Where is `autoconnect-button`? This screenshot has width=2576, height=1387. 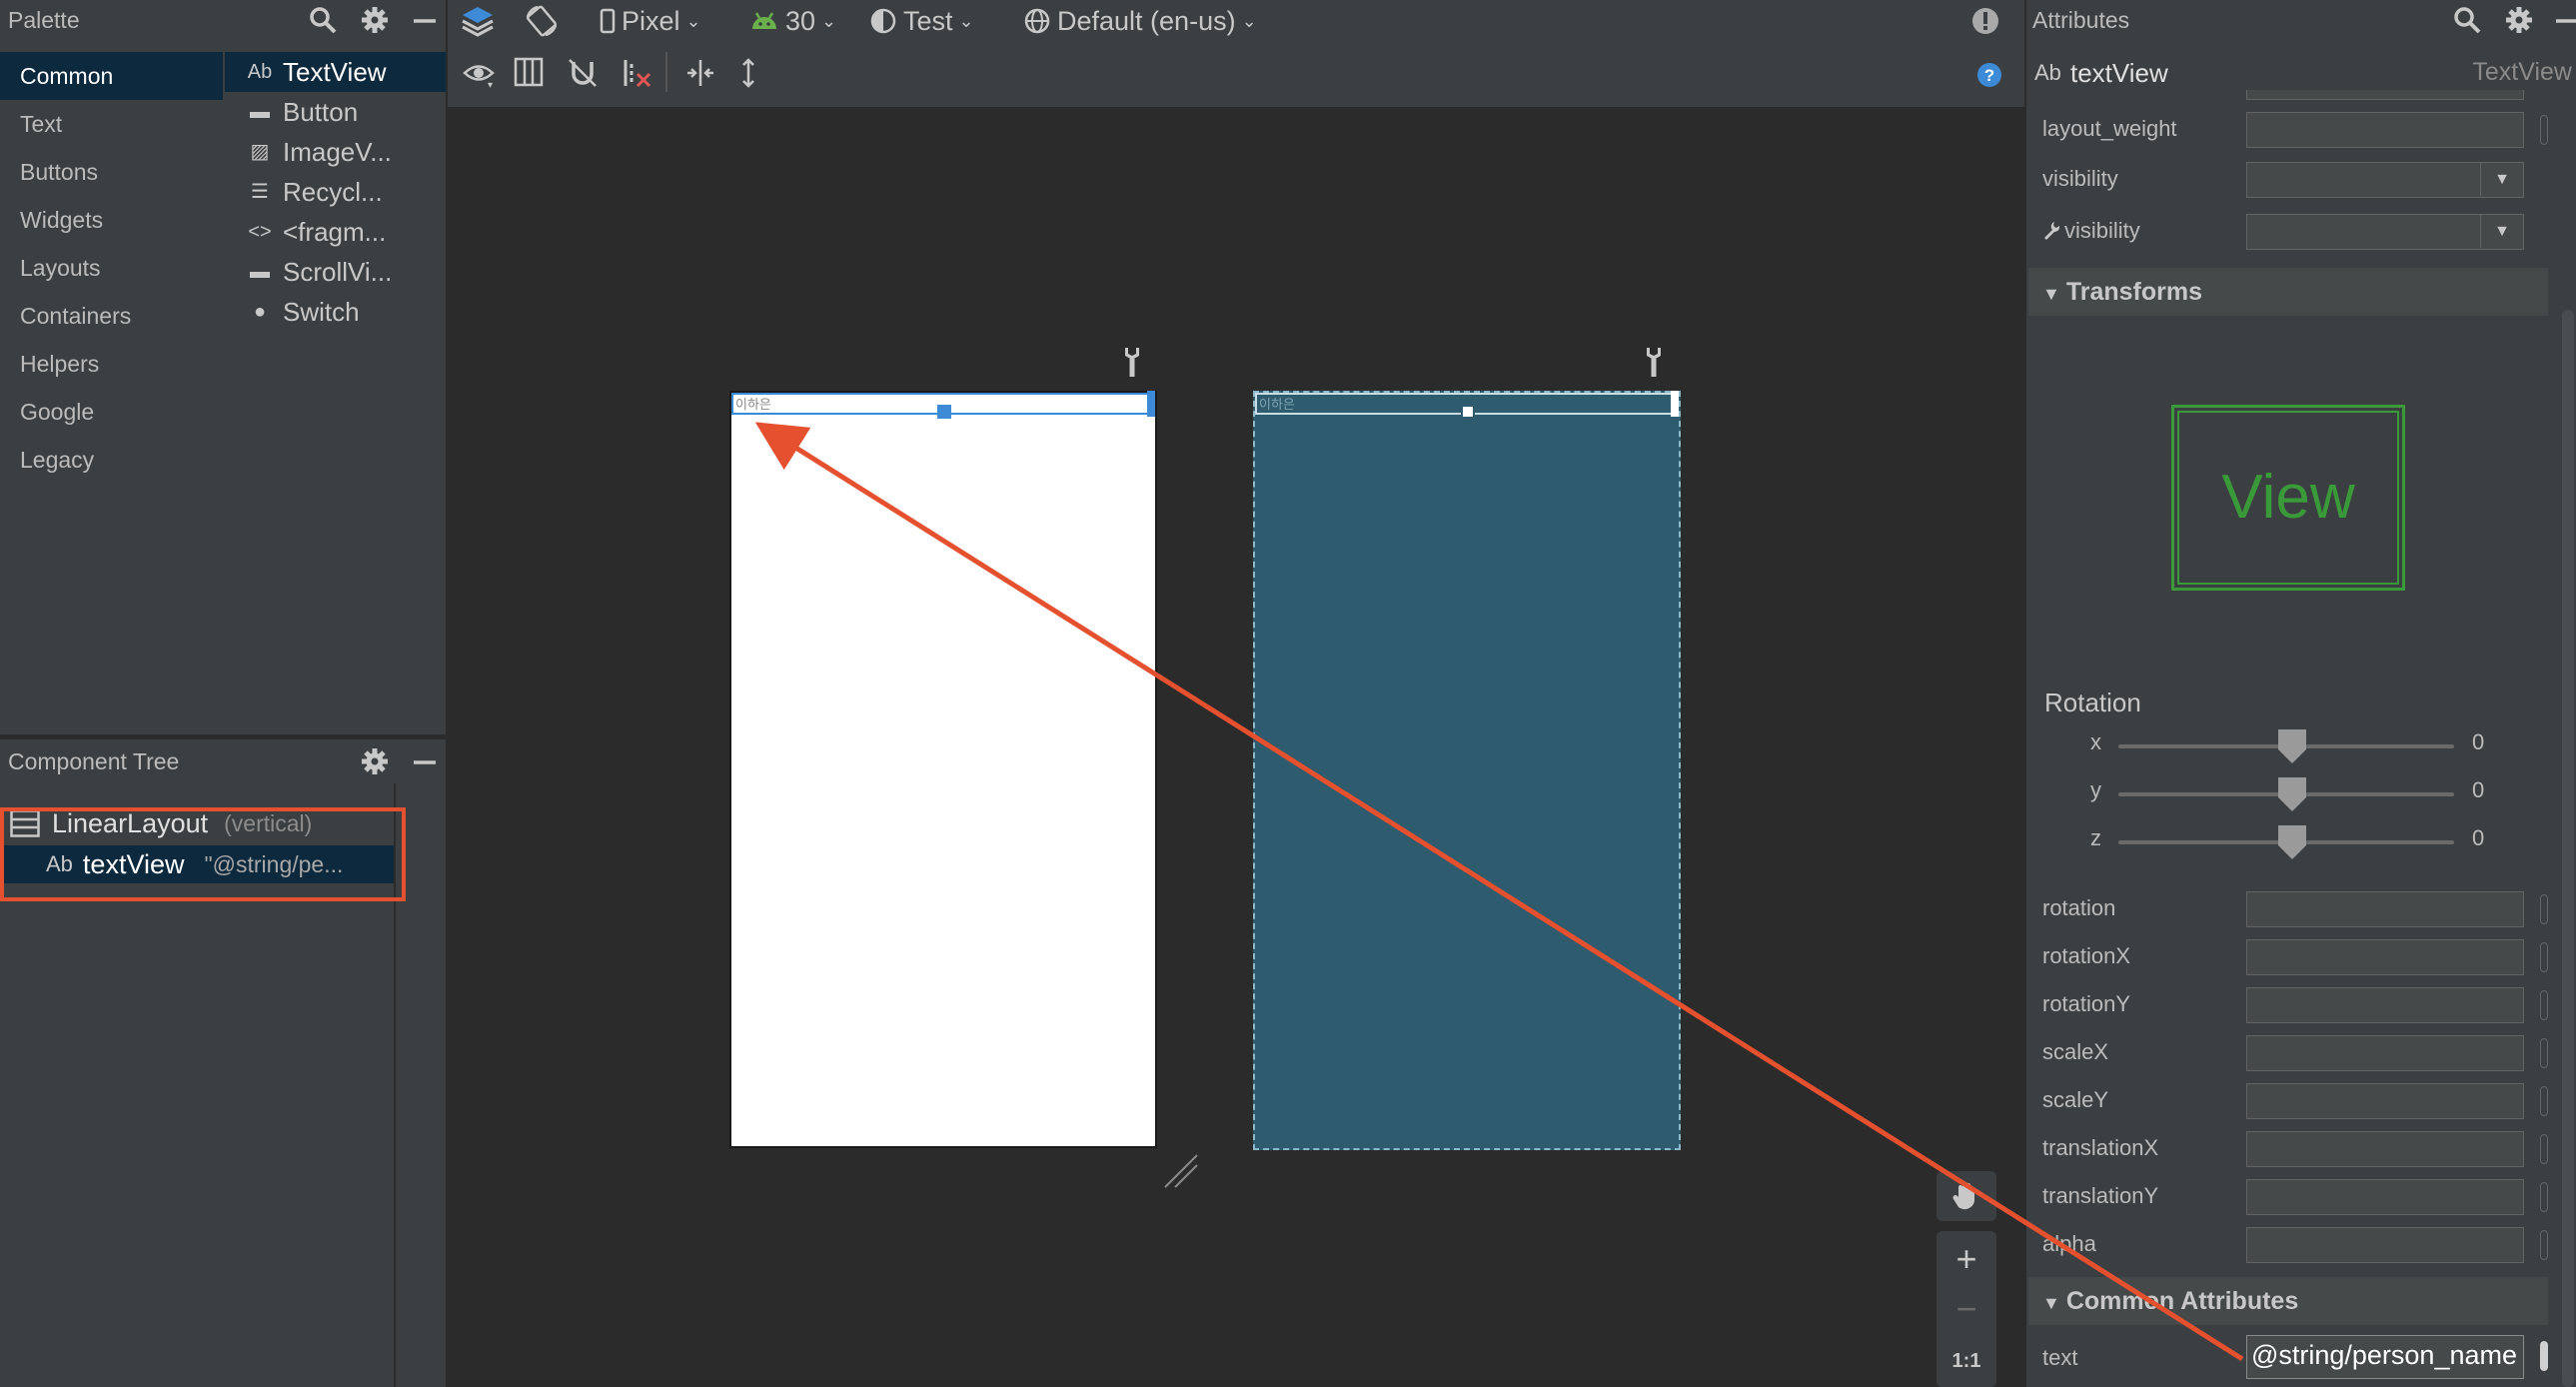 autoconnect-button is located at coordinates (583, 76).